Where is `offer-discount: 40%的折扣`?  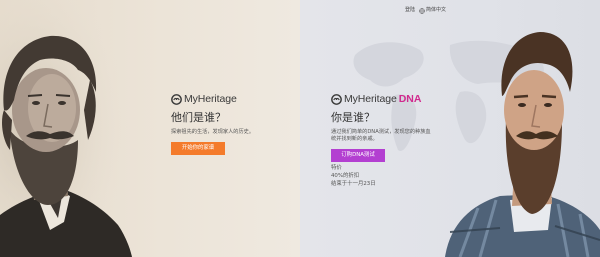 offer-discount: 40%的折扣 is located at coordinates (345, 176).